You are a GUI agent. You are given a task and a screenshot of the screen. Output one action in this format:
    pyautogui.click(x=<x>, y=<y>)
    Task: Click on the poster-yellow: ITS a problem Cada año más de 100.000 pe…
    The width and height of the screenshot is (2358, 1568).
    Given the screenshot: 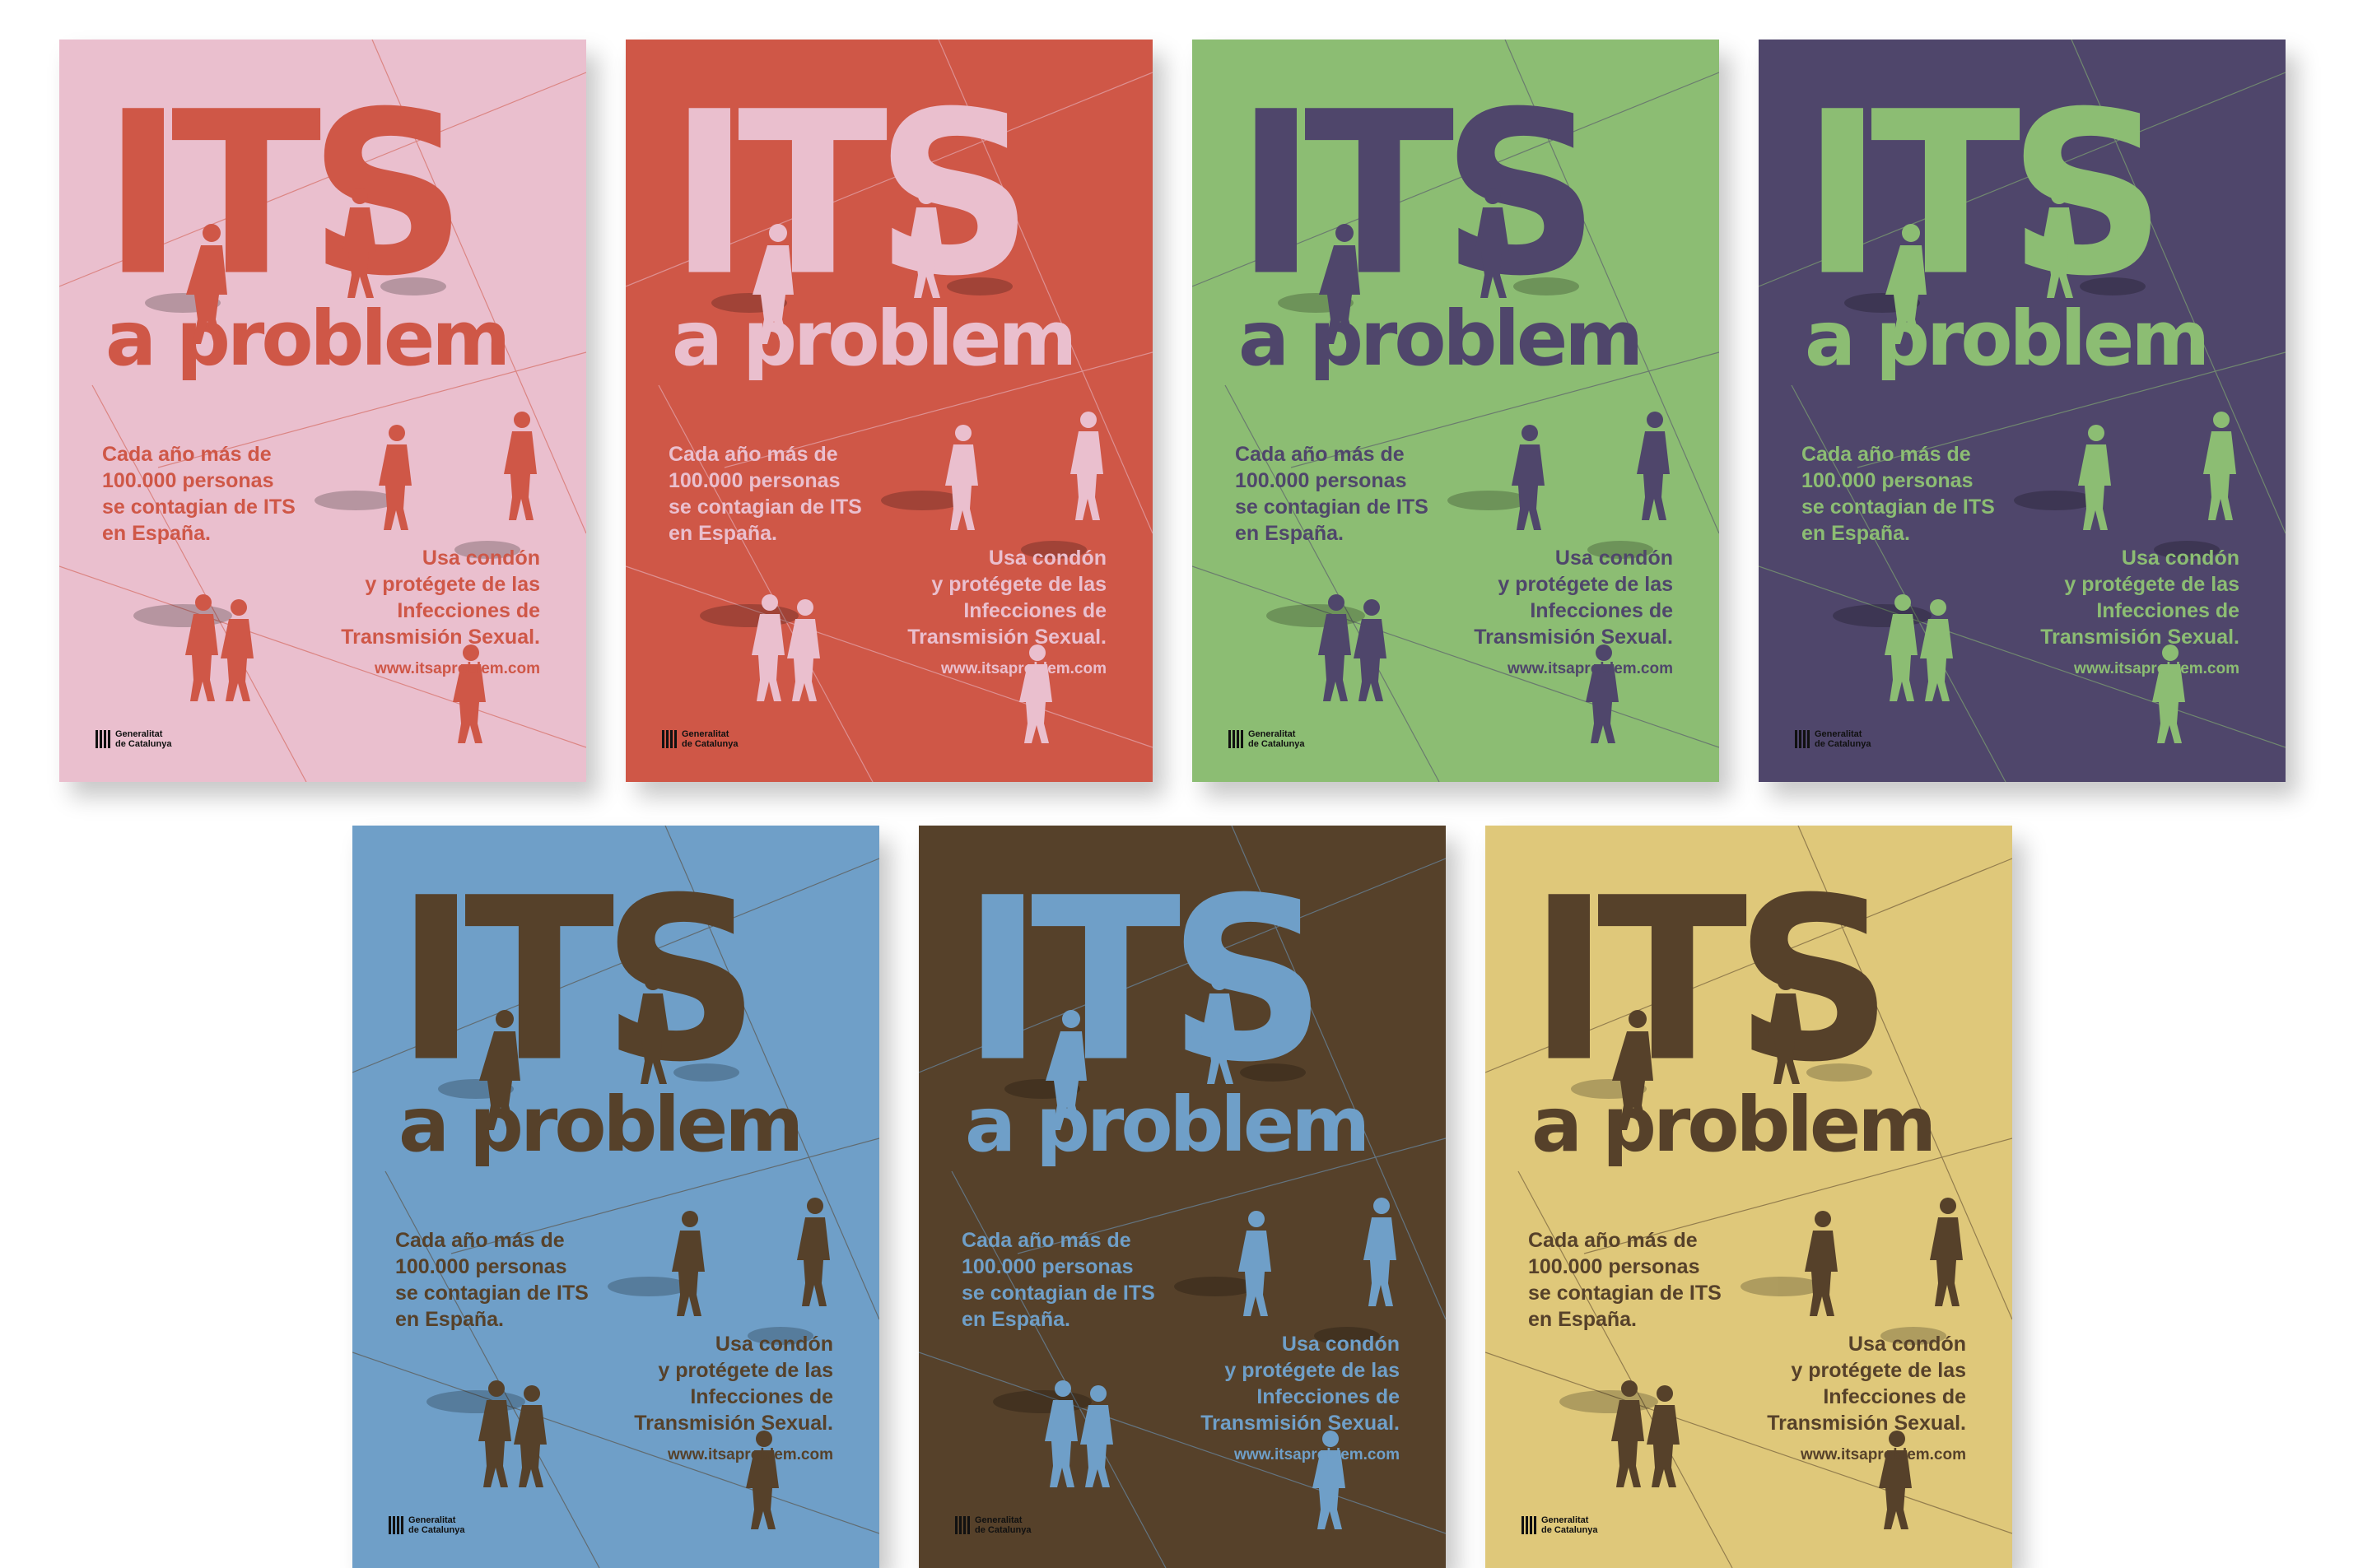 What is the action you would take?
    pyautogui.click(x=1748, y=1197)
    